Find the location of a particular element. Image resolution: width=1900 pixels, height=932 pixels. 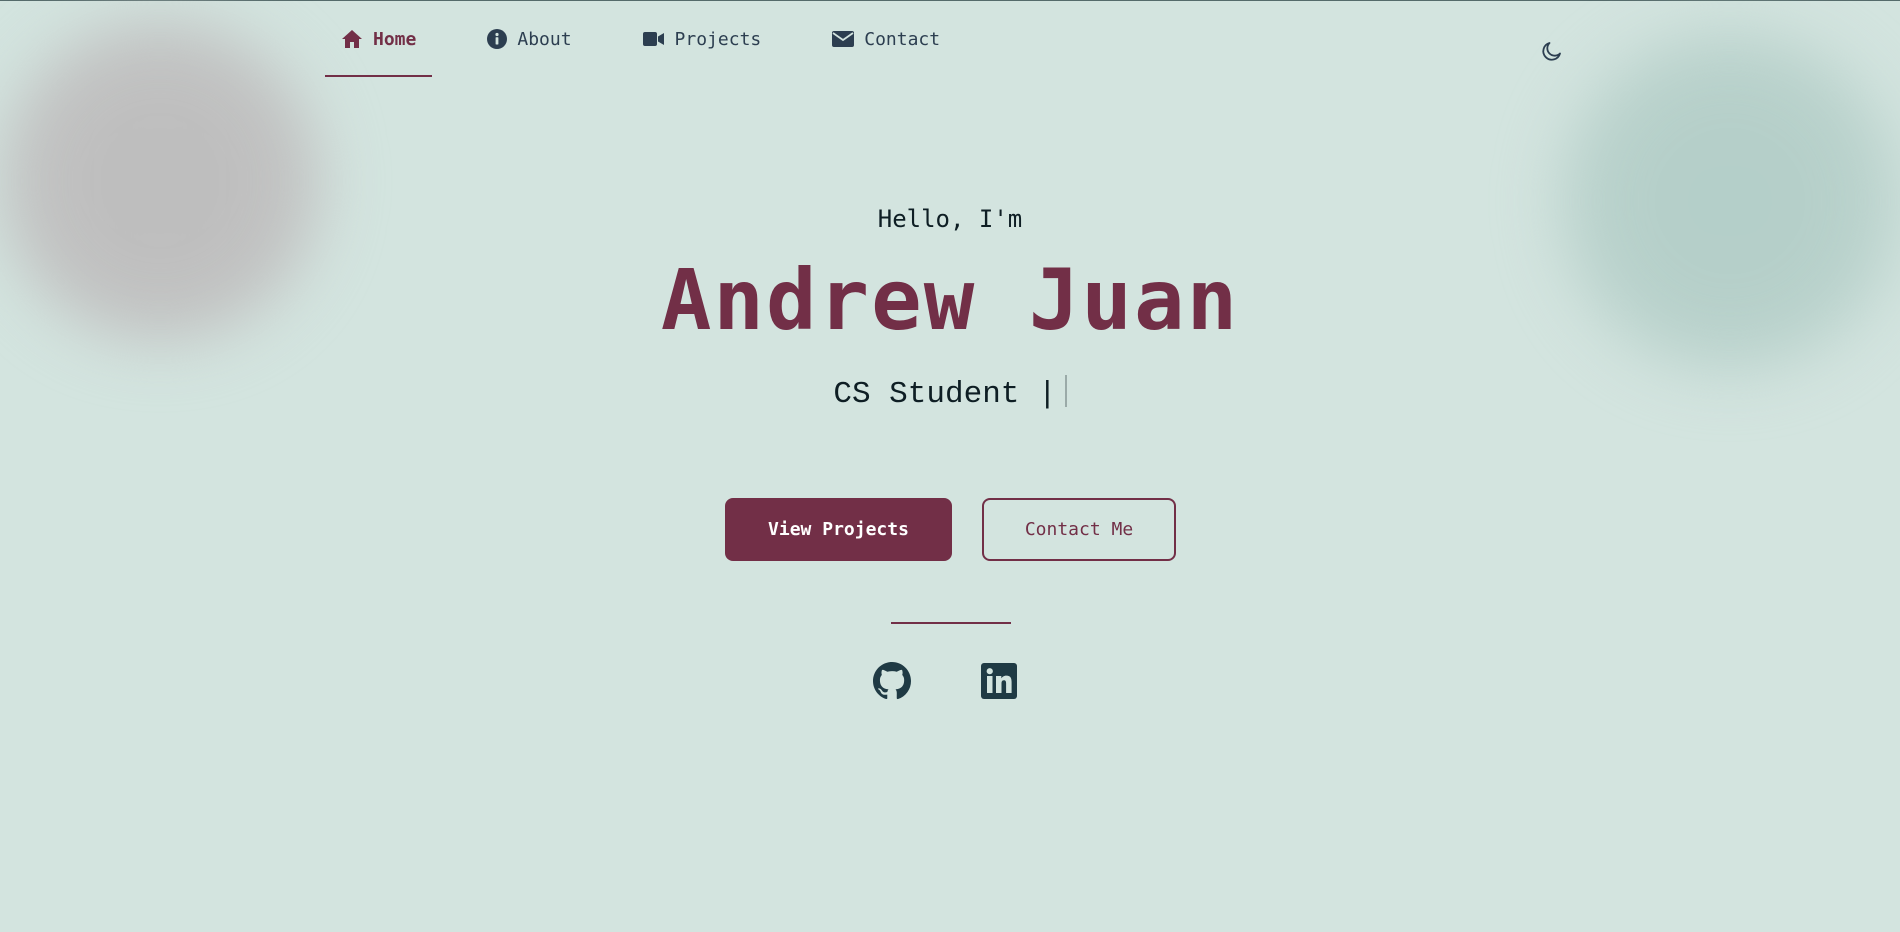

hero-actions: View Projects Contact Me is located at coordinates (950, 529).